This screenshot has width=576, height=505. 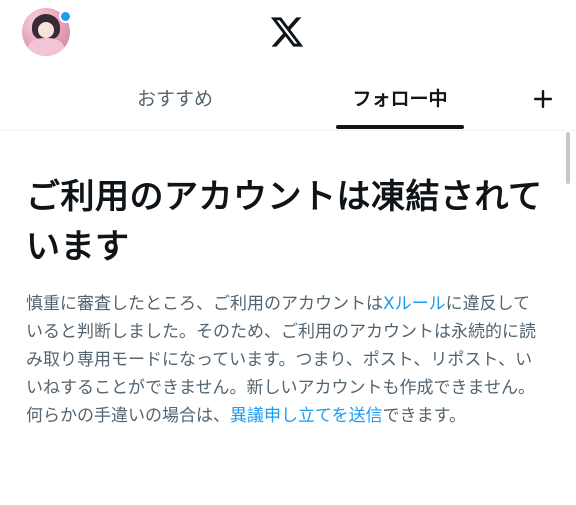 I want to click on timeline-tabs: おすすめ フォロー中, so click(x=288, y=97).